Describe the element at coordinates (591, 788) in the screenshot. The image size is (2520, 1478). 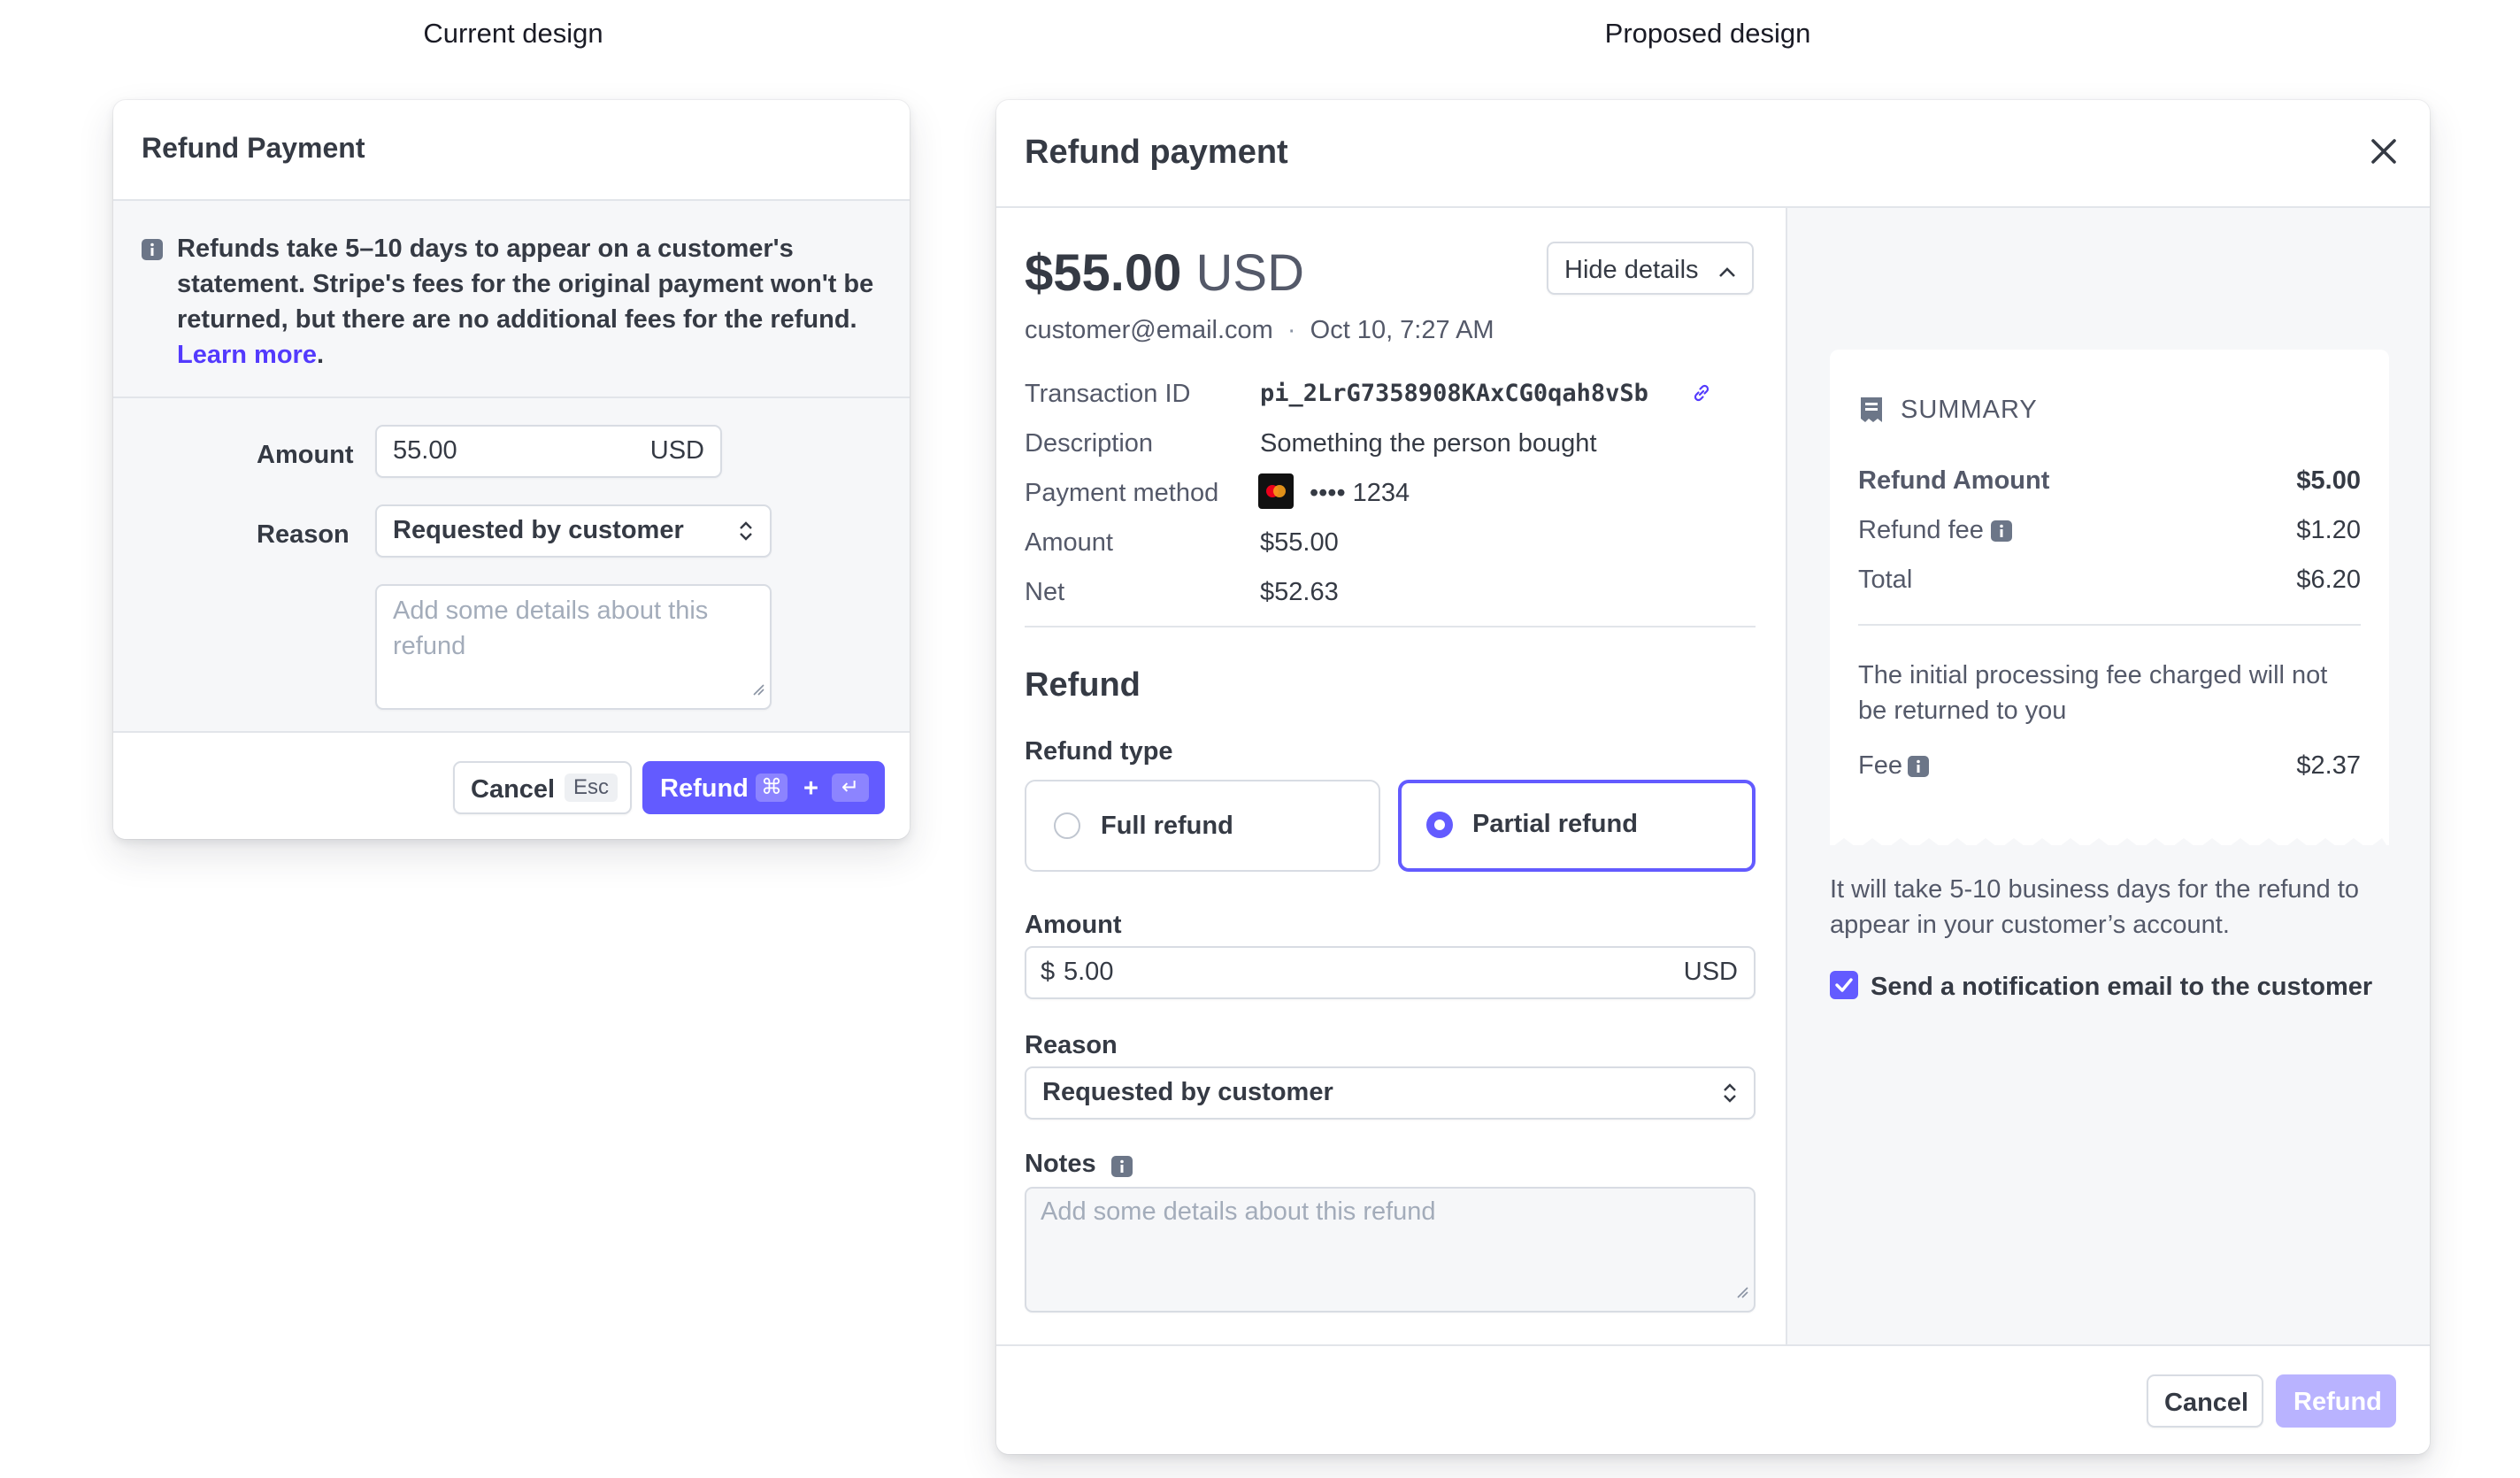
I see `escape-key-hint: Esc` at that location.